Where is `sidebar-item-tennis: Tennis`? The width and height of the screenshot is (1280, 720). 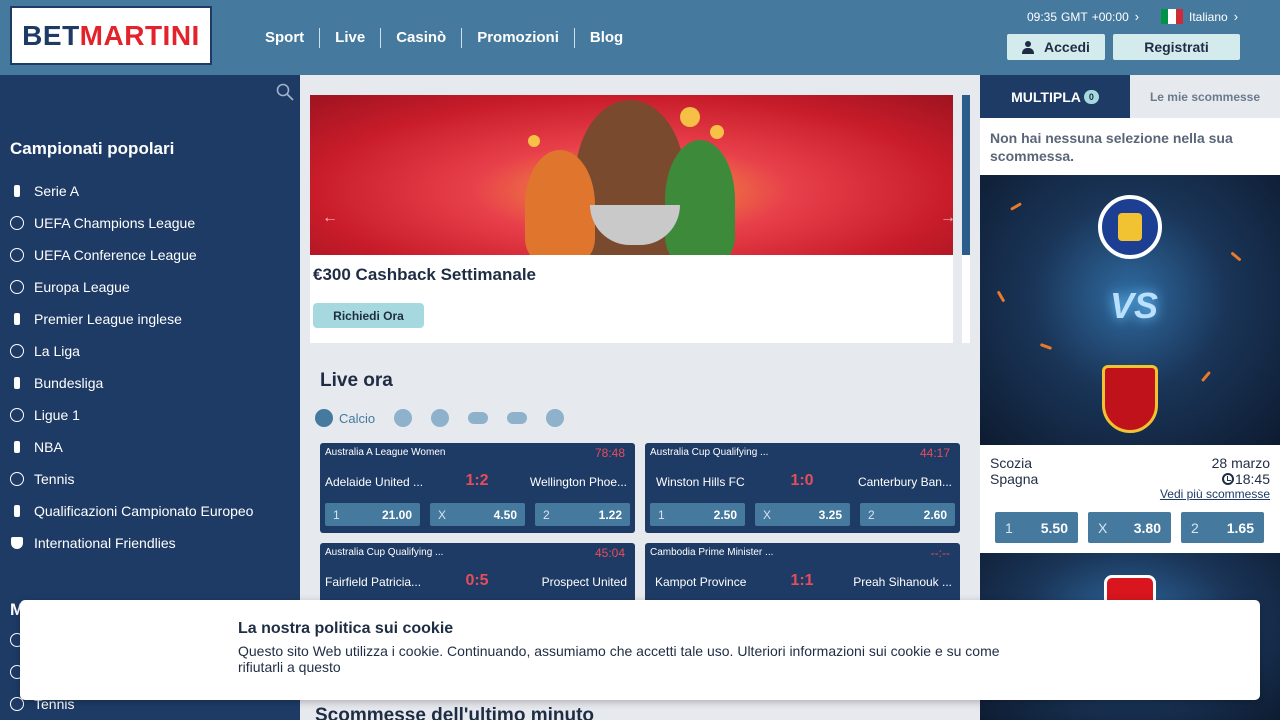 sidebar-item-tennis: Tennis is located at coordinates (150, 479).